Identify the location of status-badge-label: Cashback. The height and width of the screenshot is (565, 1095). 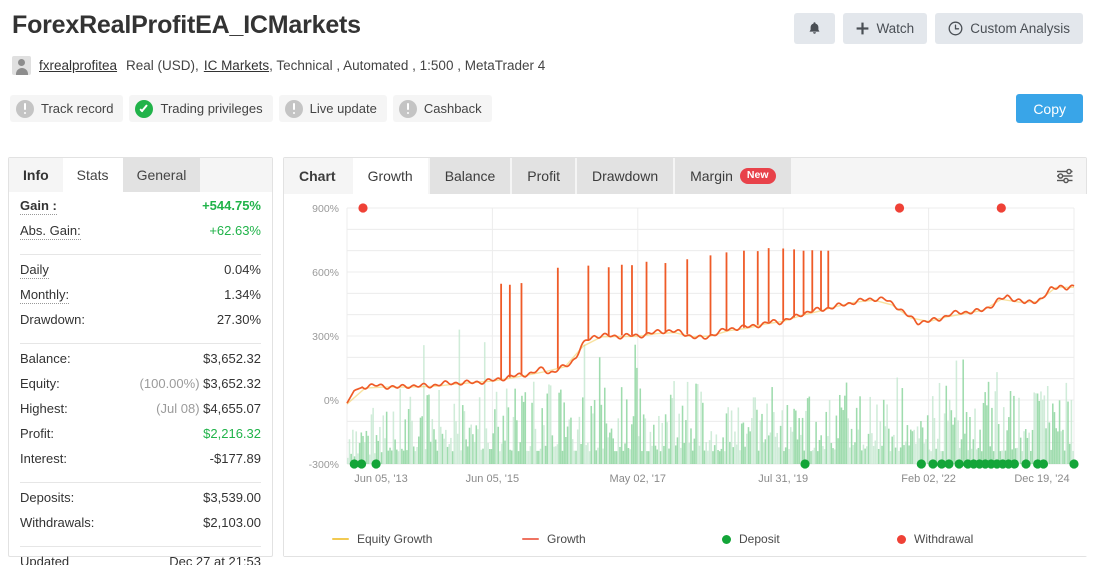
(452, 108).